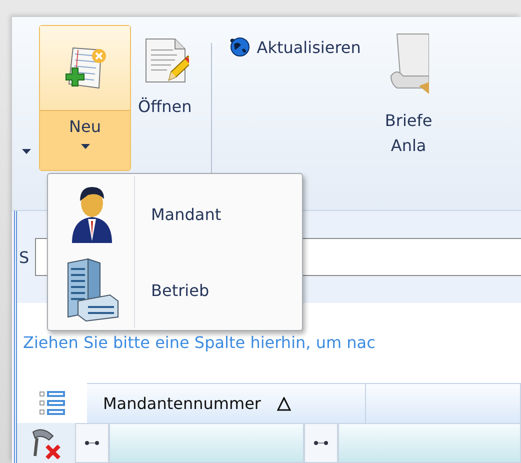 This screenshot has height=463, width=521. I want to click on new-split-button: Neu, so click(85, 98).